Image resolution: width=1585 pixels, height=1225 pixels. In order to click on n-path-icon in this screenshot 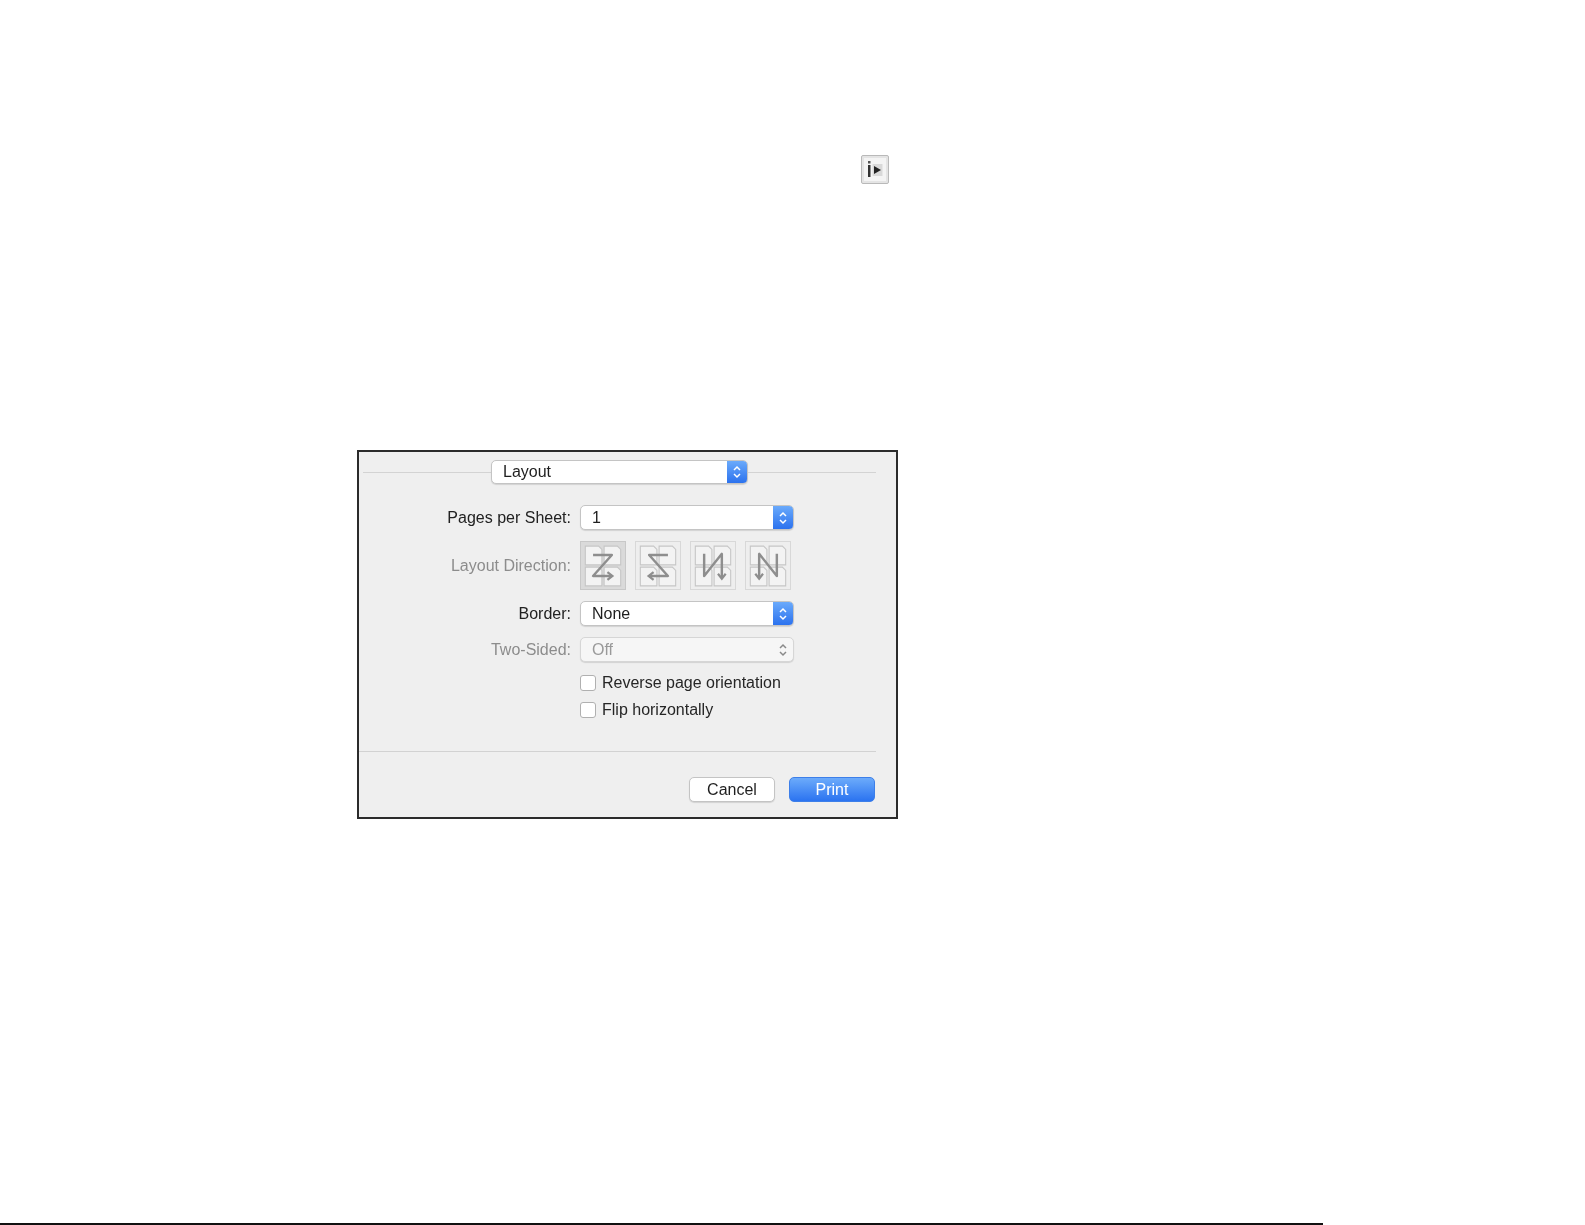, I will do `click(768, 565)`.